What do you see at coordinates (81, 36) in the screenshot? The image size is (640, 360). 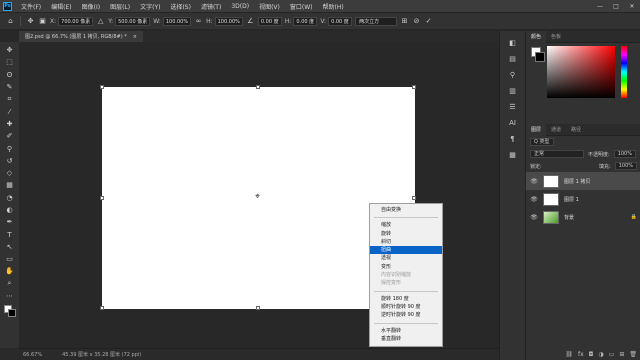 I see `document-tab: 图2.psd @ 66.7% (图层 1 拷贝, RGB/8#) * ×` at bounding box center [81, 36].